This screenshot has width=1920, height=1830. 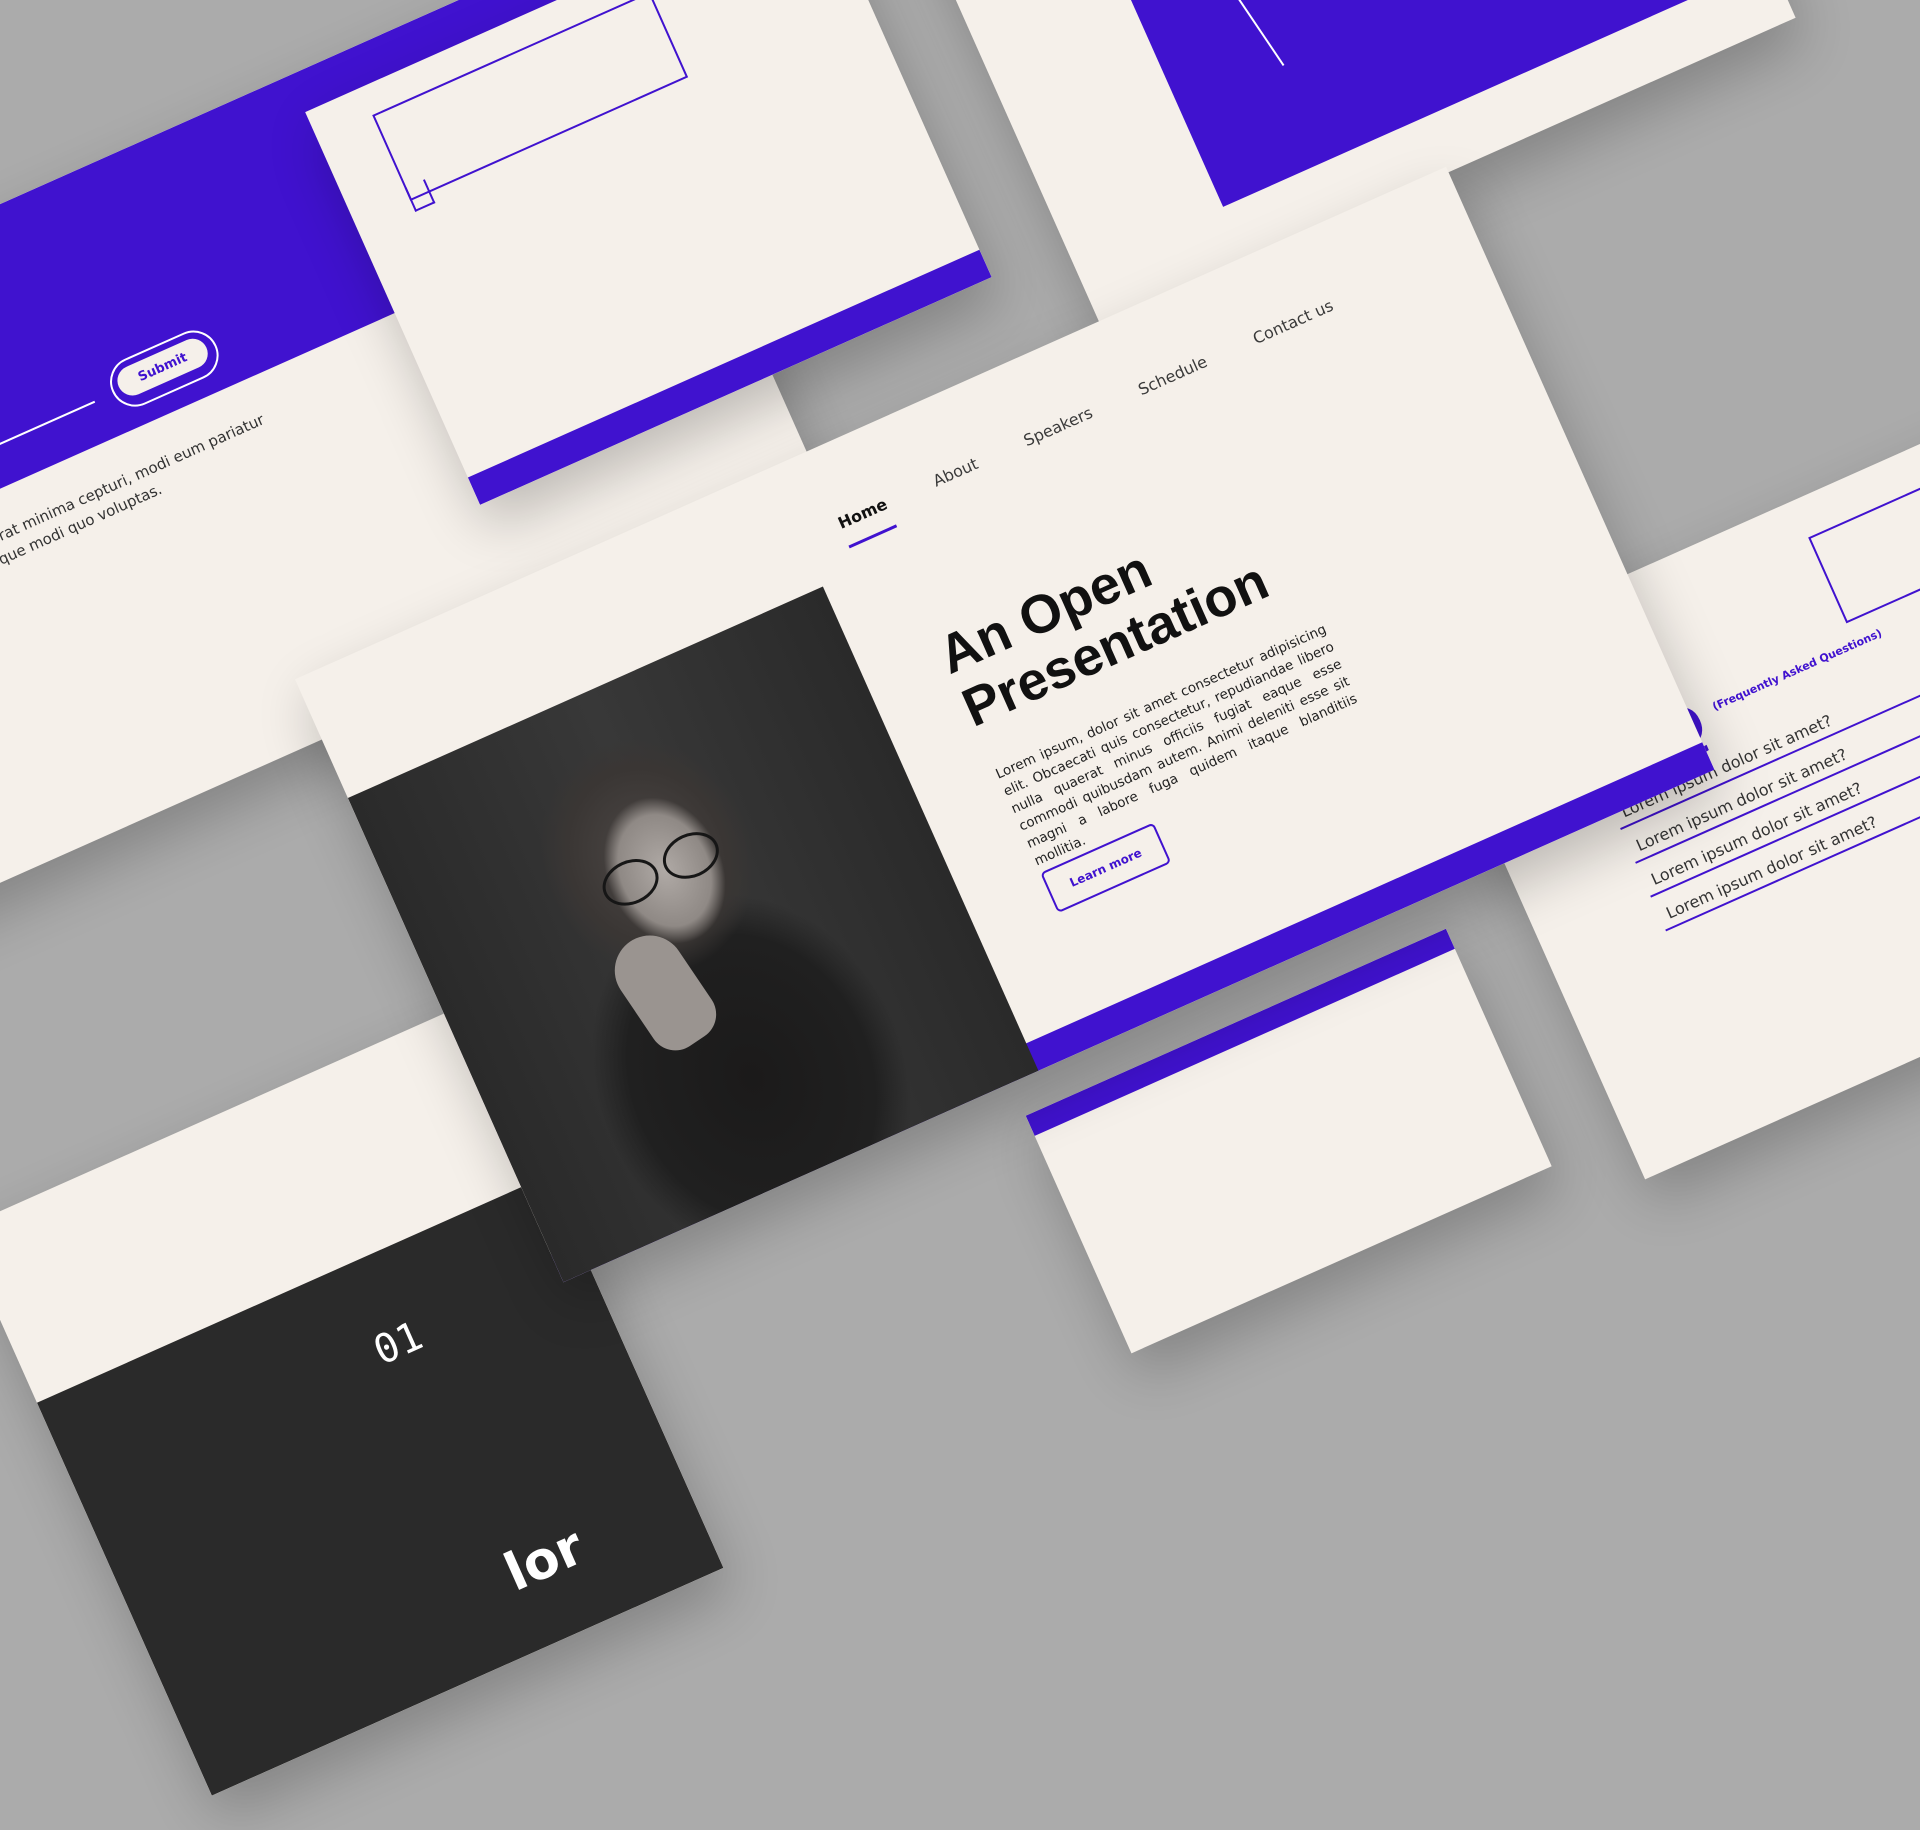 I want to click on nav-item-home: Home, so click(x=866, y=521).